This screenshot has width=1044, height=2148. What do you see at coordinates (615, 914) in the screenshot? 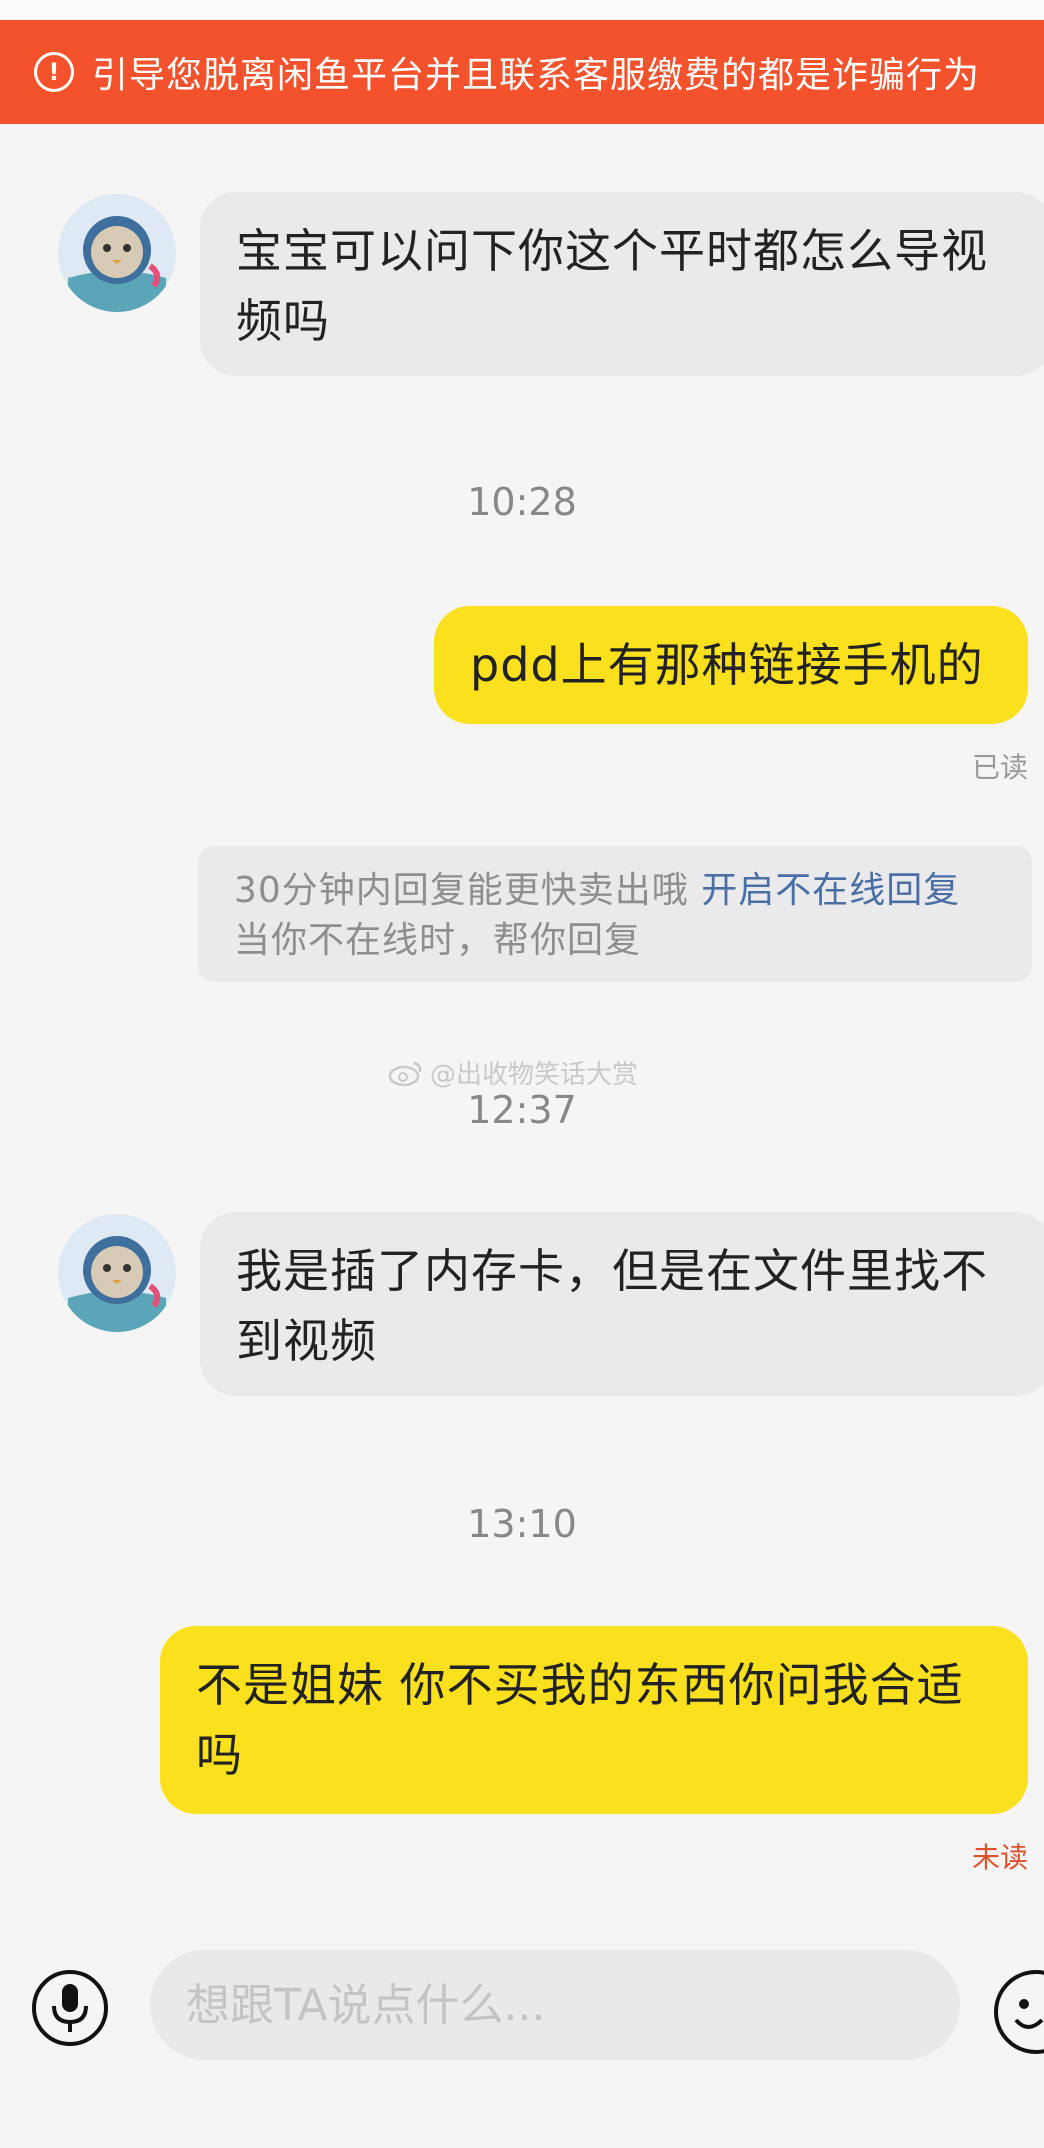
I see `auto-reply-tip: 30分钟内回复能更快卖出哦 开启不在线回复 当你不在线时，帮你回复` at bounding box center [615, 914].